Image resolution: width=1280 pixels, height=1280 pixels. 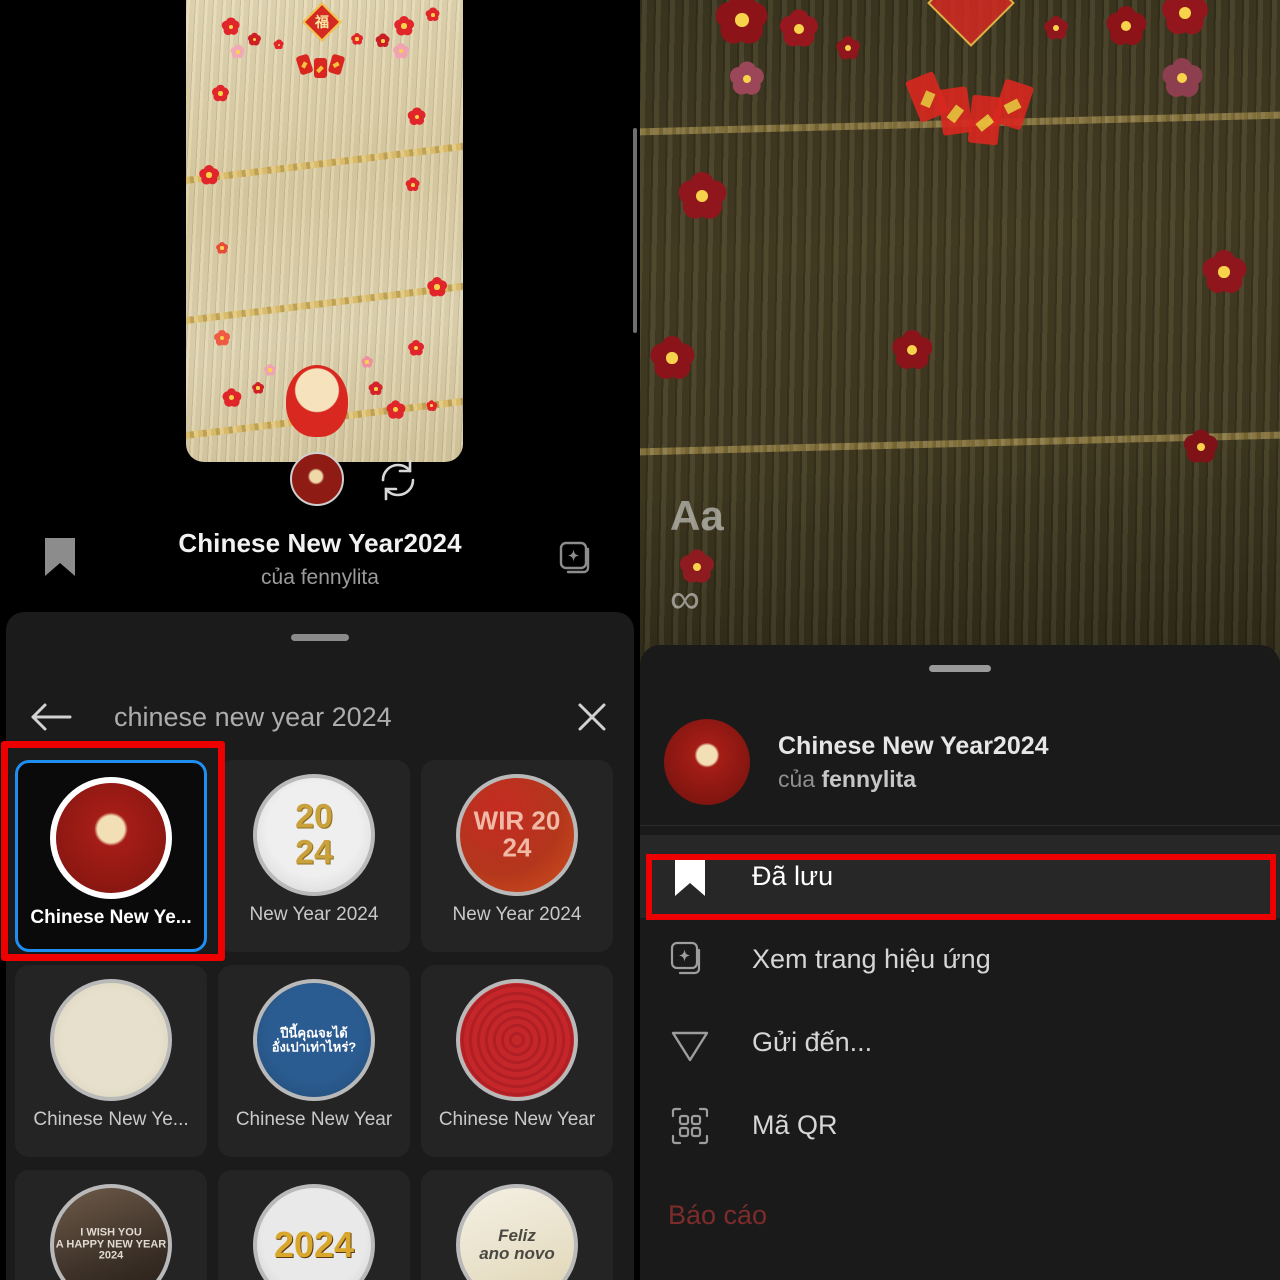 I want to click on menu-item: Đã lưu, so click(x=960, y=876).